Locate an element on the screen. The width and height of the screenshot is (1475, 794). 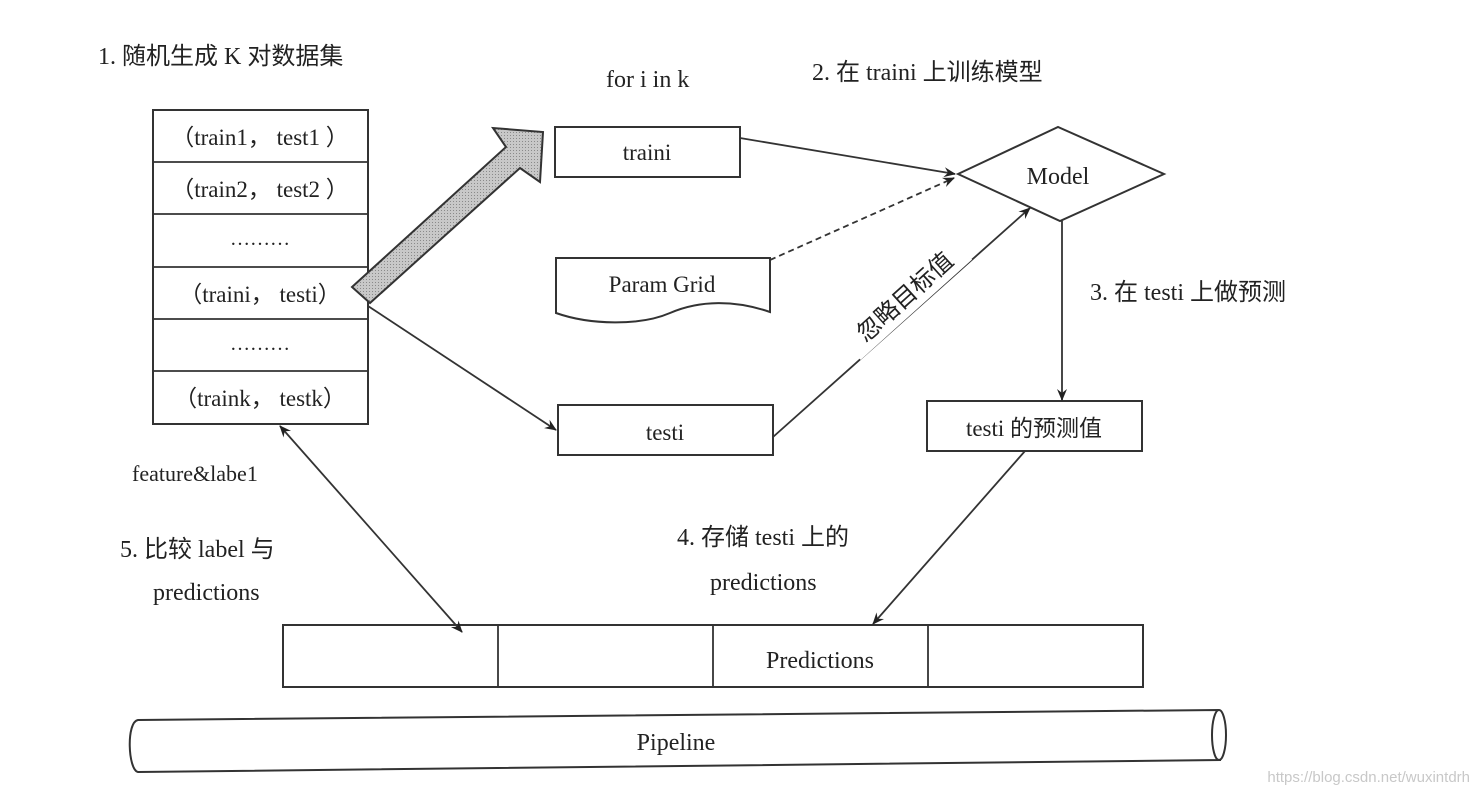
traini-label: traini is located at coordinates (647, 152).